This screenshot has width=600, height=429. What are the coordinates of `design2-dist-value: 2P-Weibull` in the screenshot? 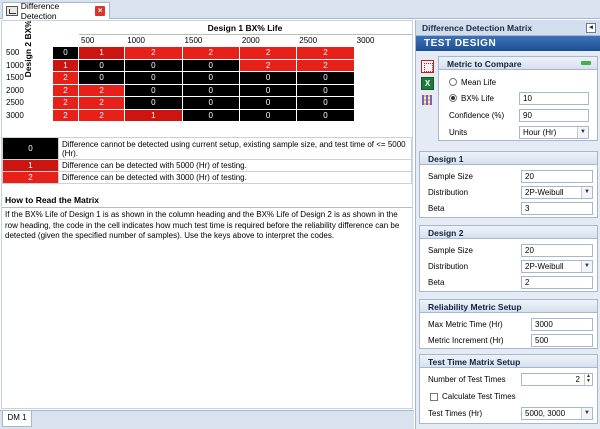 It's located at (544, 266).